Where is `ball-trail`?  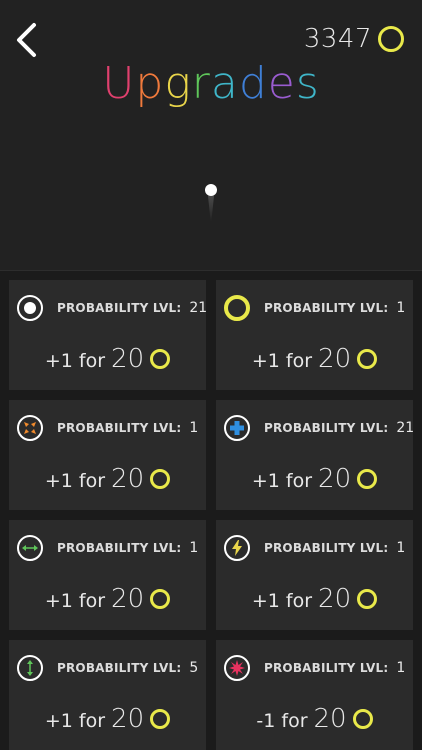
ball-trail is located at coordinates (211, 209).